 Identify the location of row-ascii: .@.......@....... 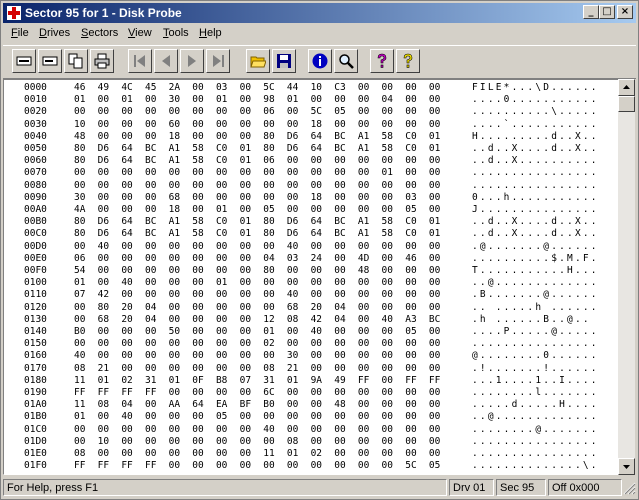
(535, 247).